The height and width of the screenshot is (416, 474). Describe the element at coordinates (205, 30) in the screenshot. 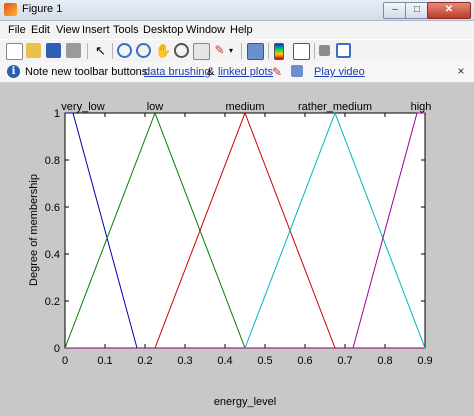

I see `menu-window: Window` at that location.